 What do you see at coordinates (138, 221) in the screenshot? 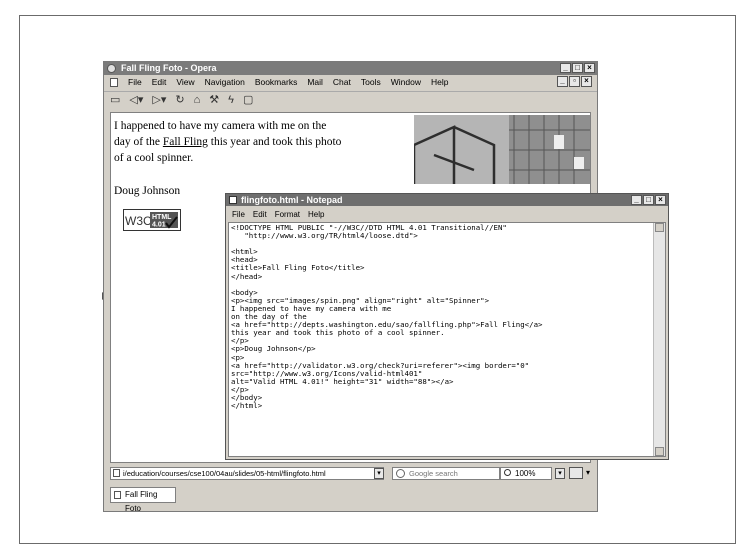
I see `w3c-badge-w3c: W3C` at bounding box center [138, 221].